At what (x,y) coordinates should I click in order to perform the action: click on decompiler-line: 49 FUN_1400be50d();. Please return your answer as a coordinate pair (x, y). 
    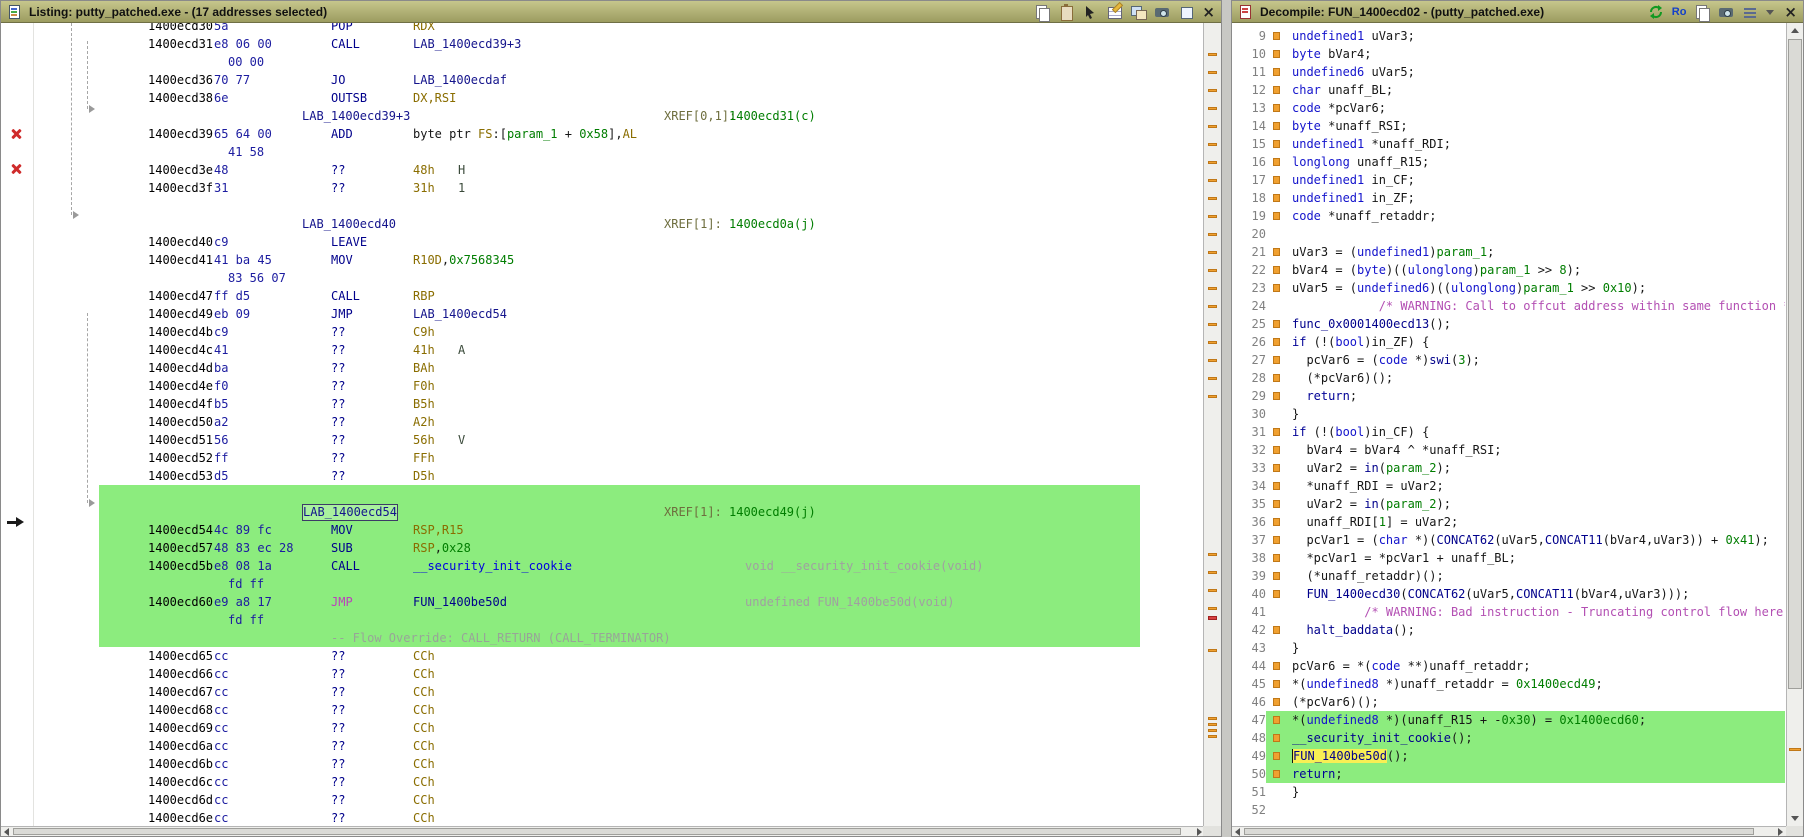
    Looking at the image, I should click on (1508, 756).